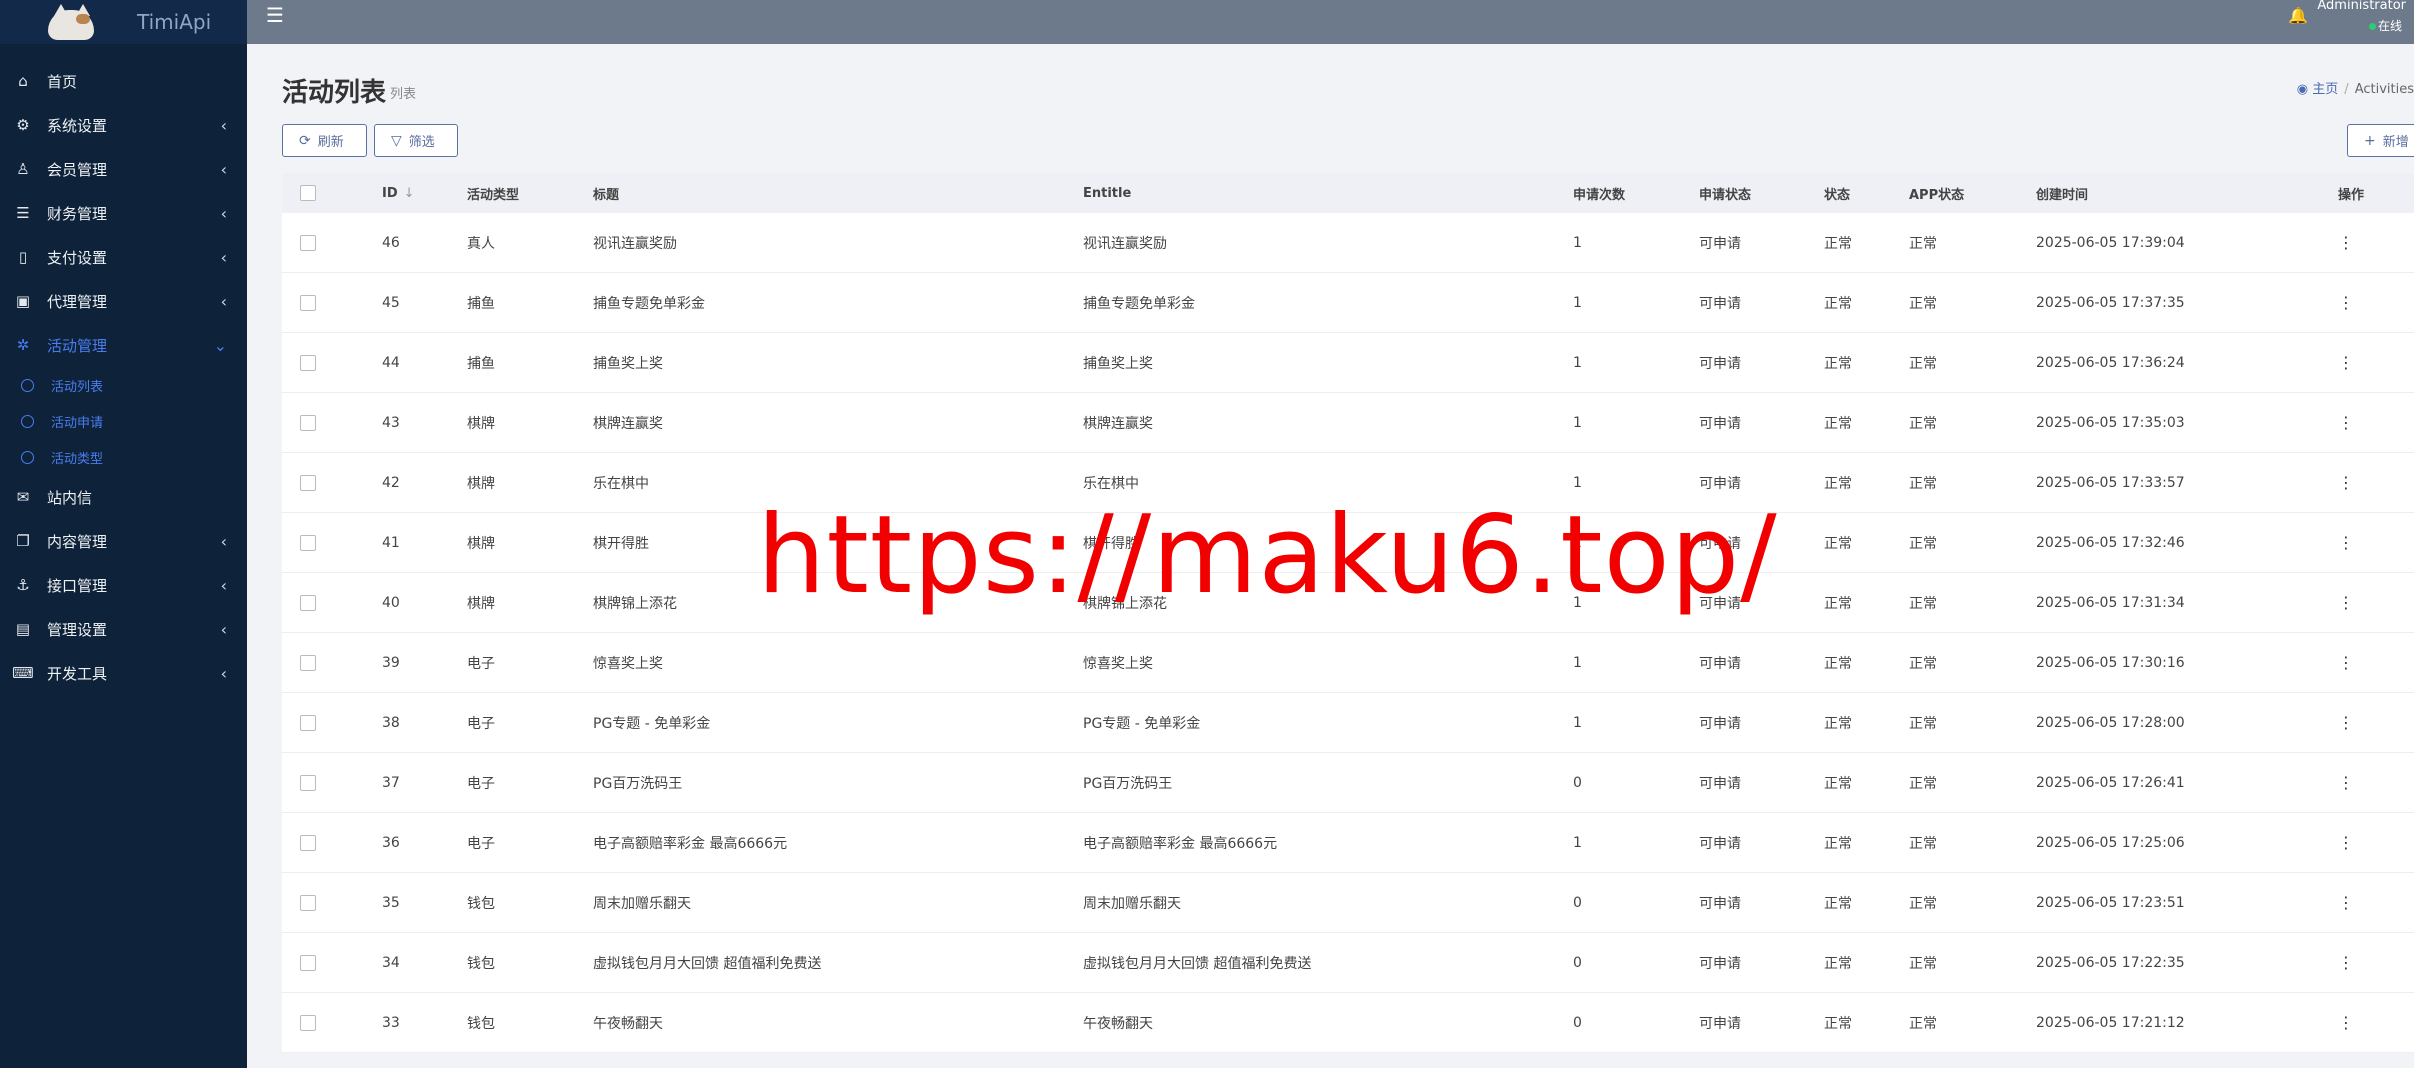 The height and width of the screenshot is (1068, 2414). What do you see at coordinates (123, 385) in the screenshot?
I see `submenu-item-0: 活动列表` at bounding box center [123, 385].